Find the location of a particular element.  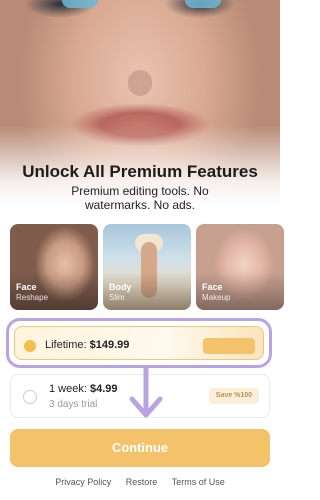

feature-card-label: Body is located at coordinates (120, 287).